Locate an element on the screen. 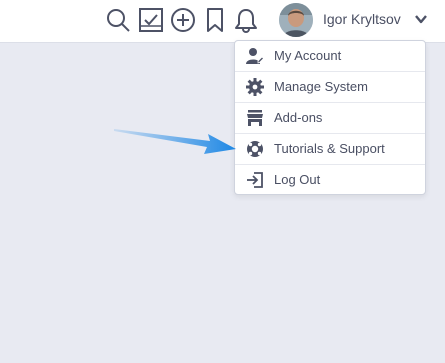 This screenshot has width=445, height=363. bookmark-icon is located at coordinates (215, 20).